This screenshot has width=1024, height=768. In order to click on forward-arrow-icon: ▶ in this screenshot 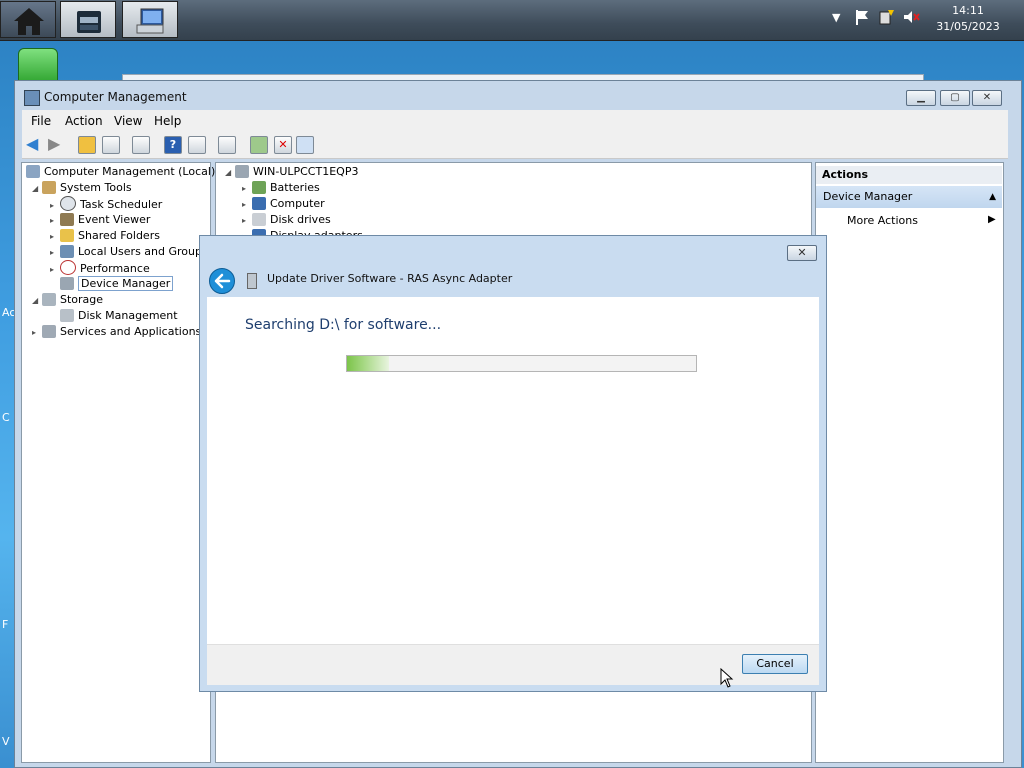, I will do `click(57, 145)`.